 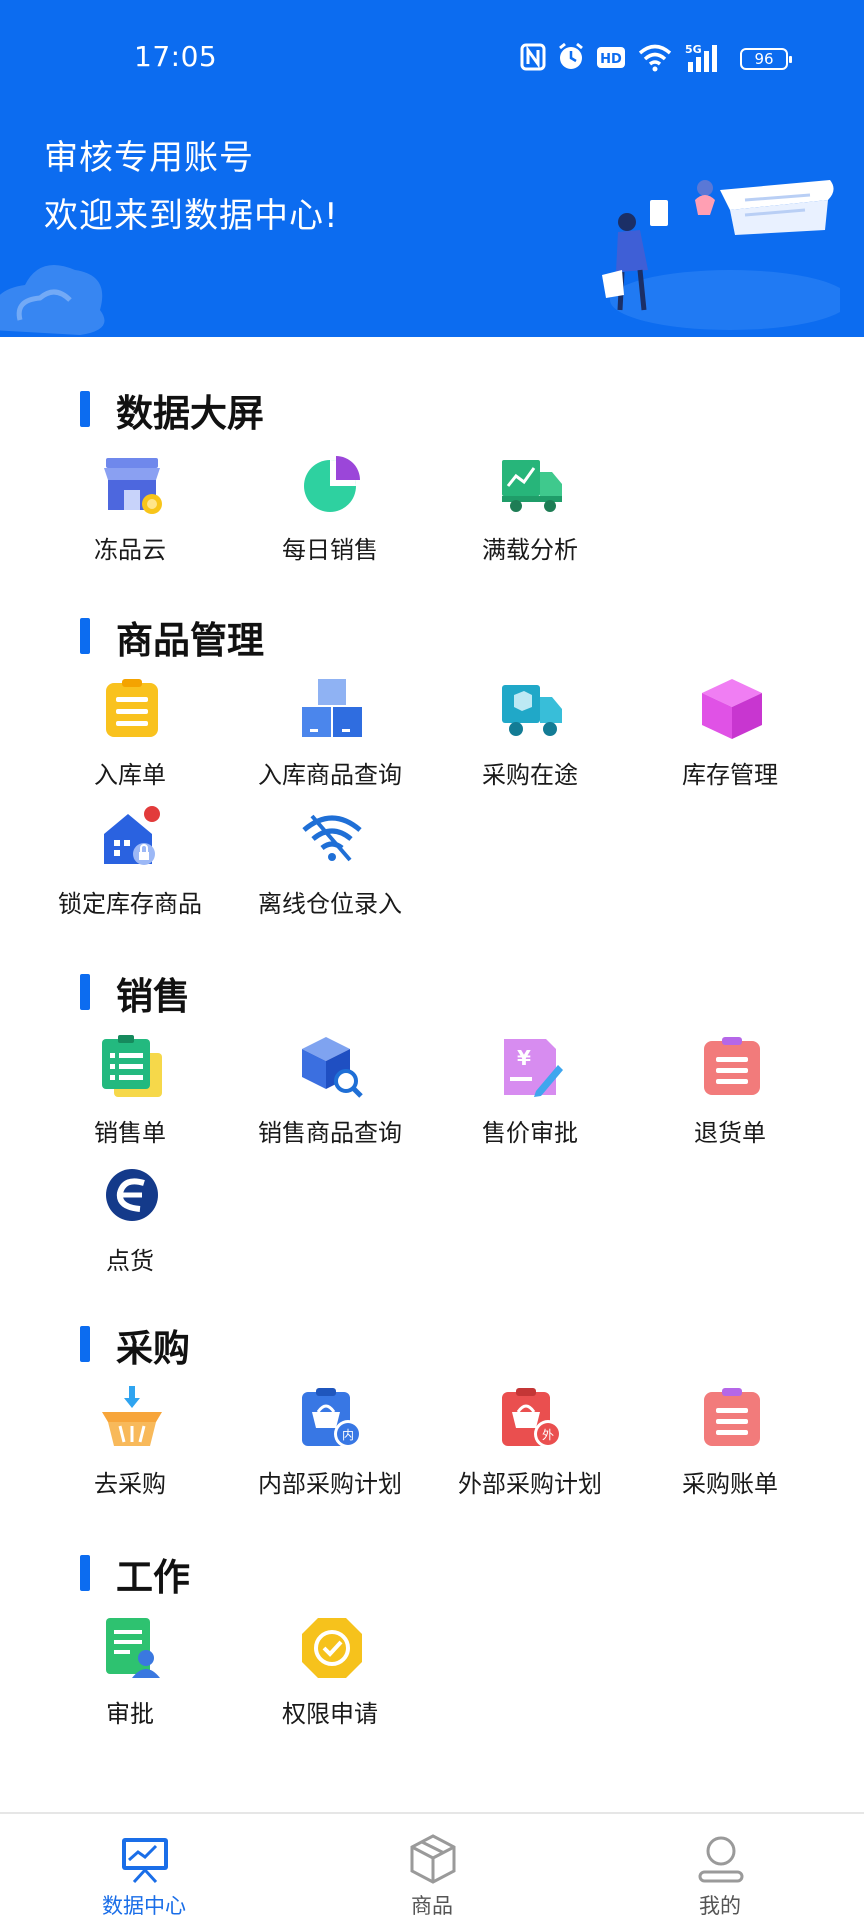 I want to click on item-label: 每日销售, so click(x=330, y=550).